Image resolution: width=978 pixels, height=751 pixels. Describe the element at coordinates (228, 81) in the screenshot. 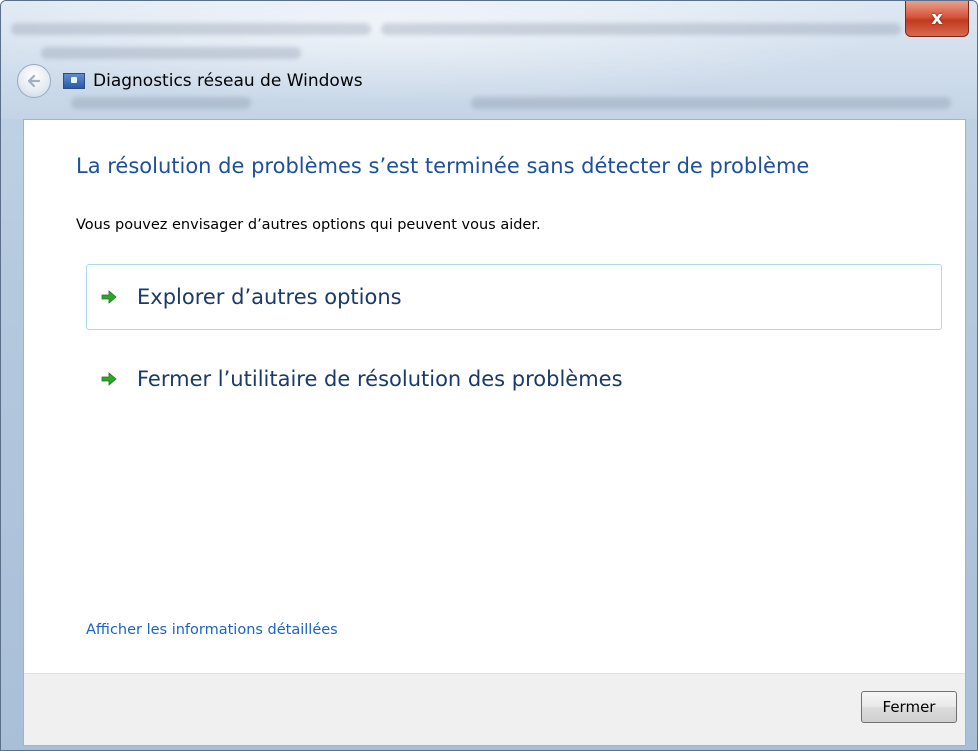

I see `window-title: Diagnostics réseau de Windows` at that location.